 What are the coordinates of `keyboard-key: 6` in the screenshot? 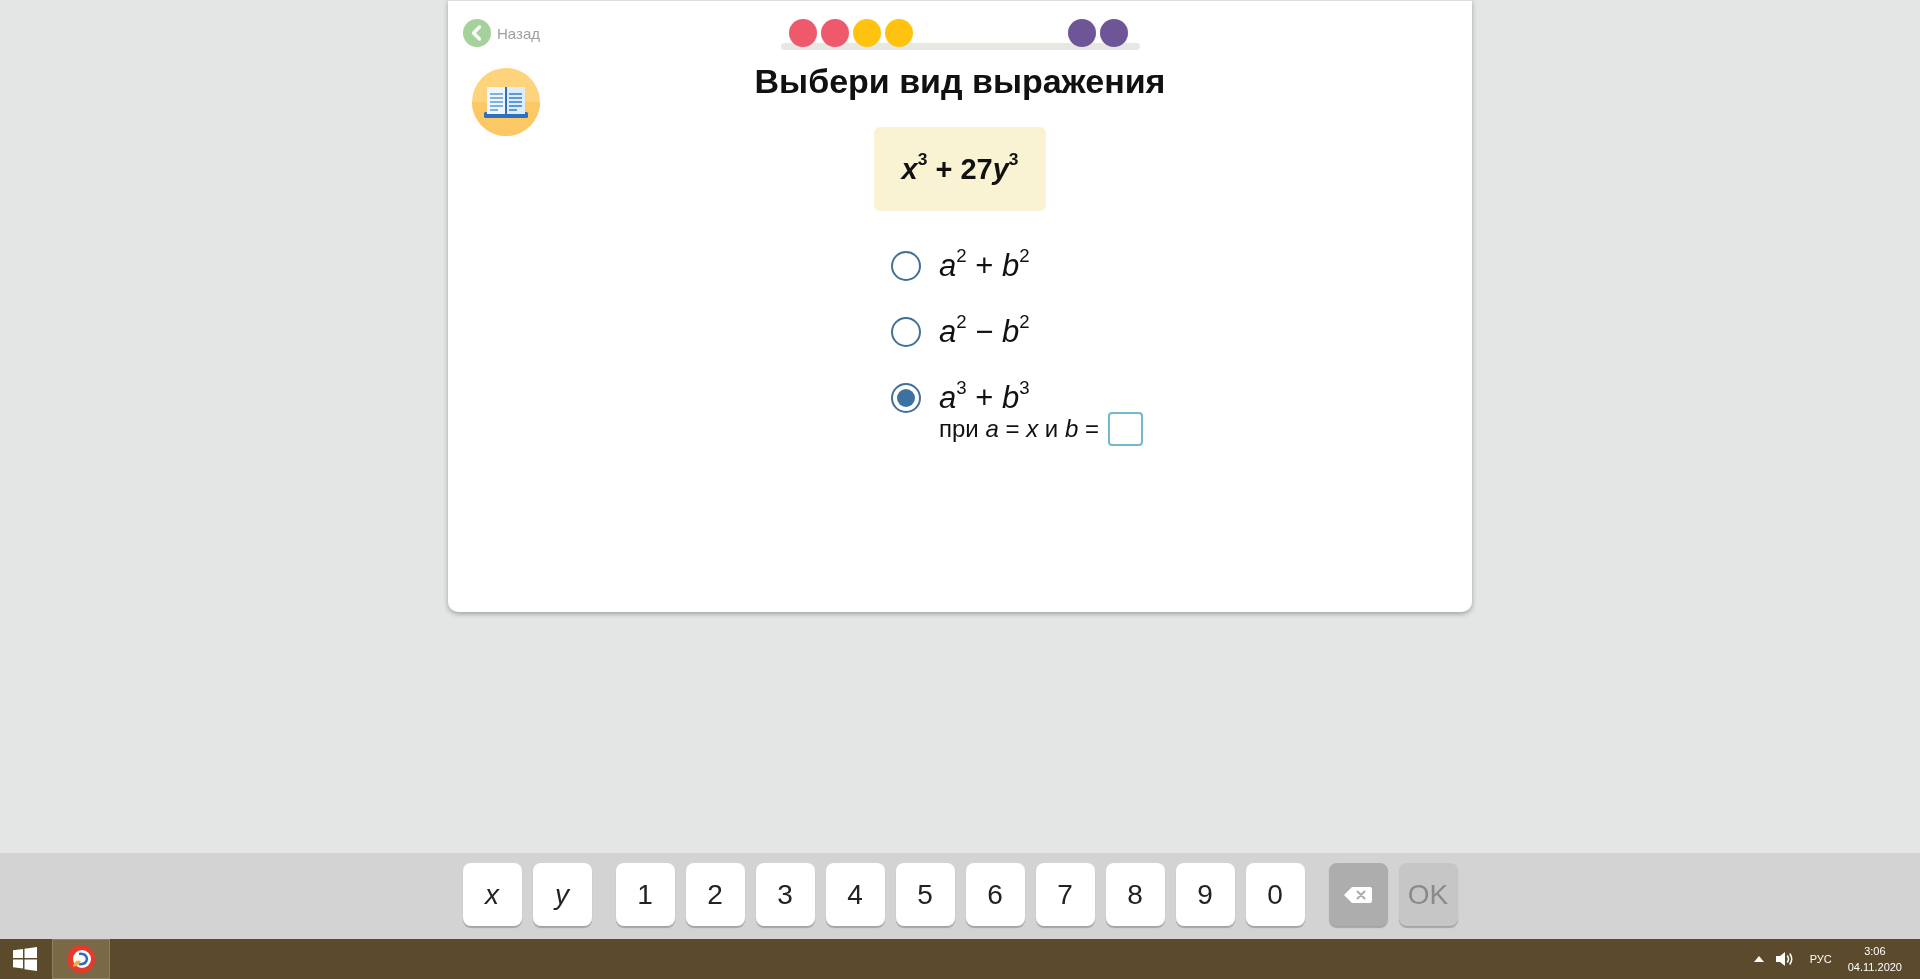 It's located at (995, 894).